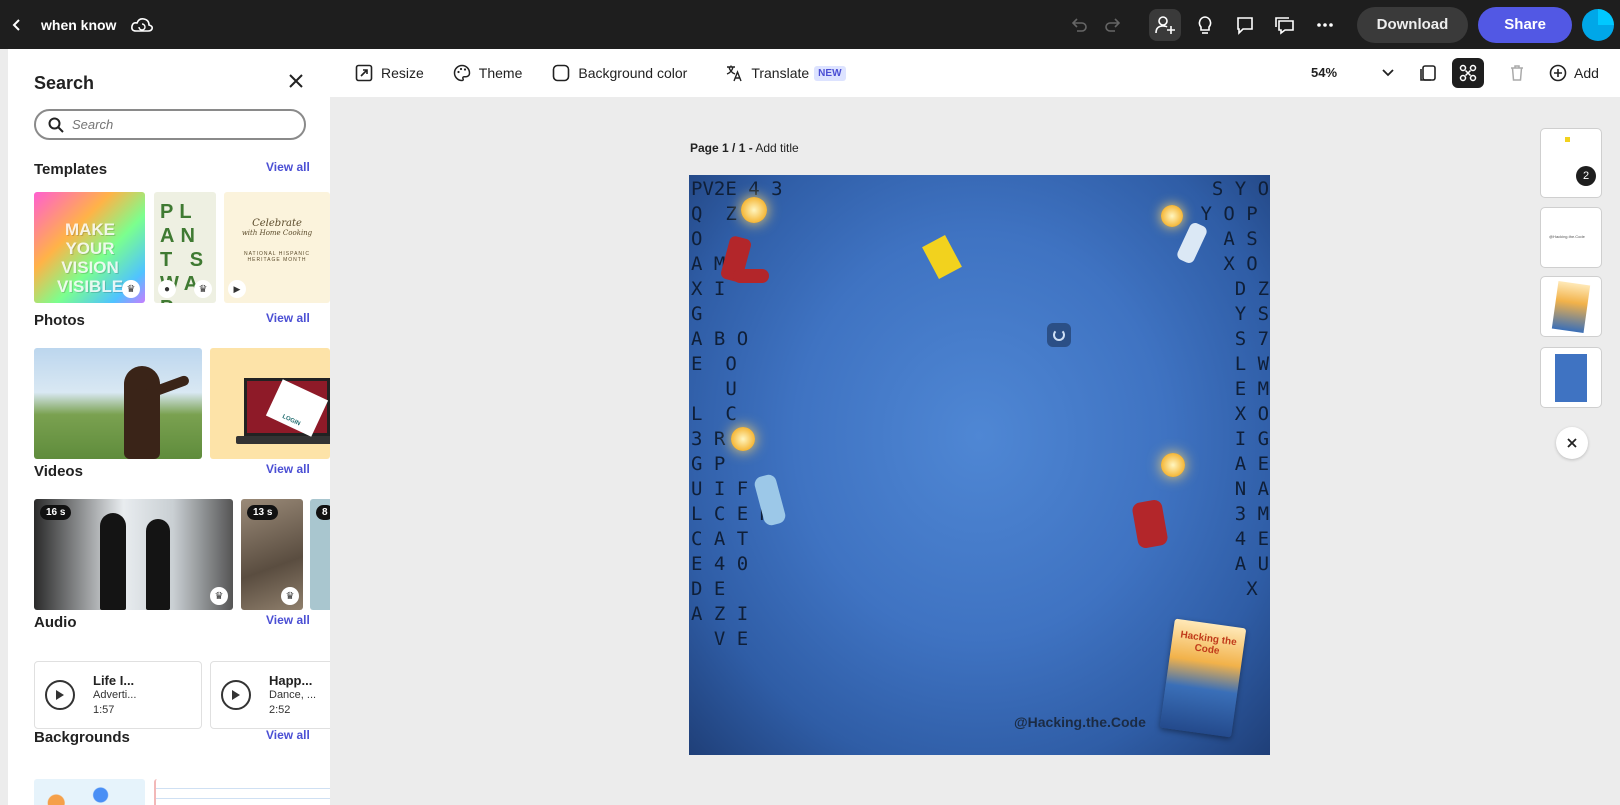 The image size is (1620, 805). I want to click on templates-view-all: View all, so click(288, 167).